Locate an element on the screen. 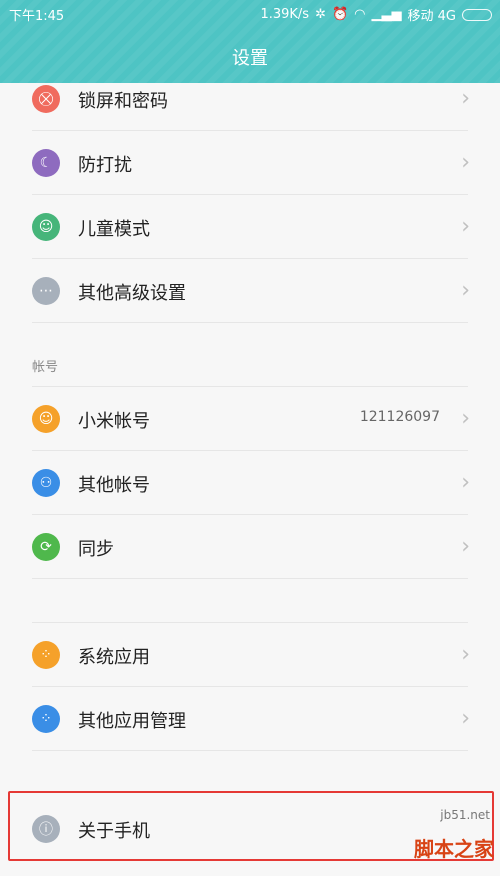  settings-item-label: 其他高级设置 is located at coordinates (132, 293).